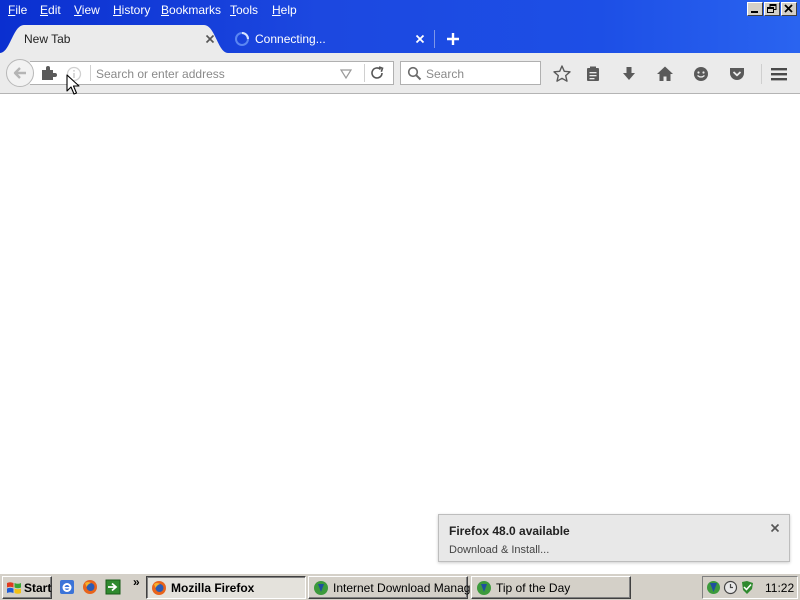 The image size is (800, 600). Describe the element at coordinates (73, 84) in the screenshot. I see `mouse-cursor-icon` at that location.